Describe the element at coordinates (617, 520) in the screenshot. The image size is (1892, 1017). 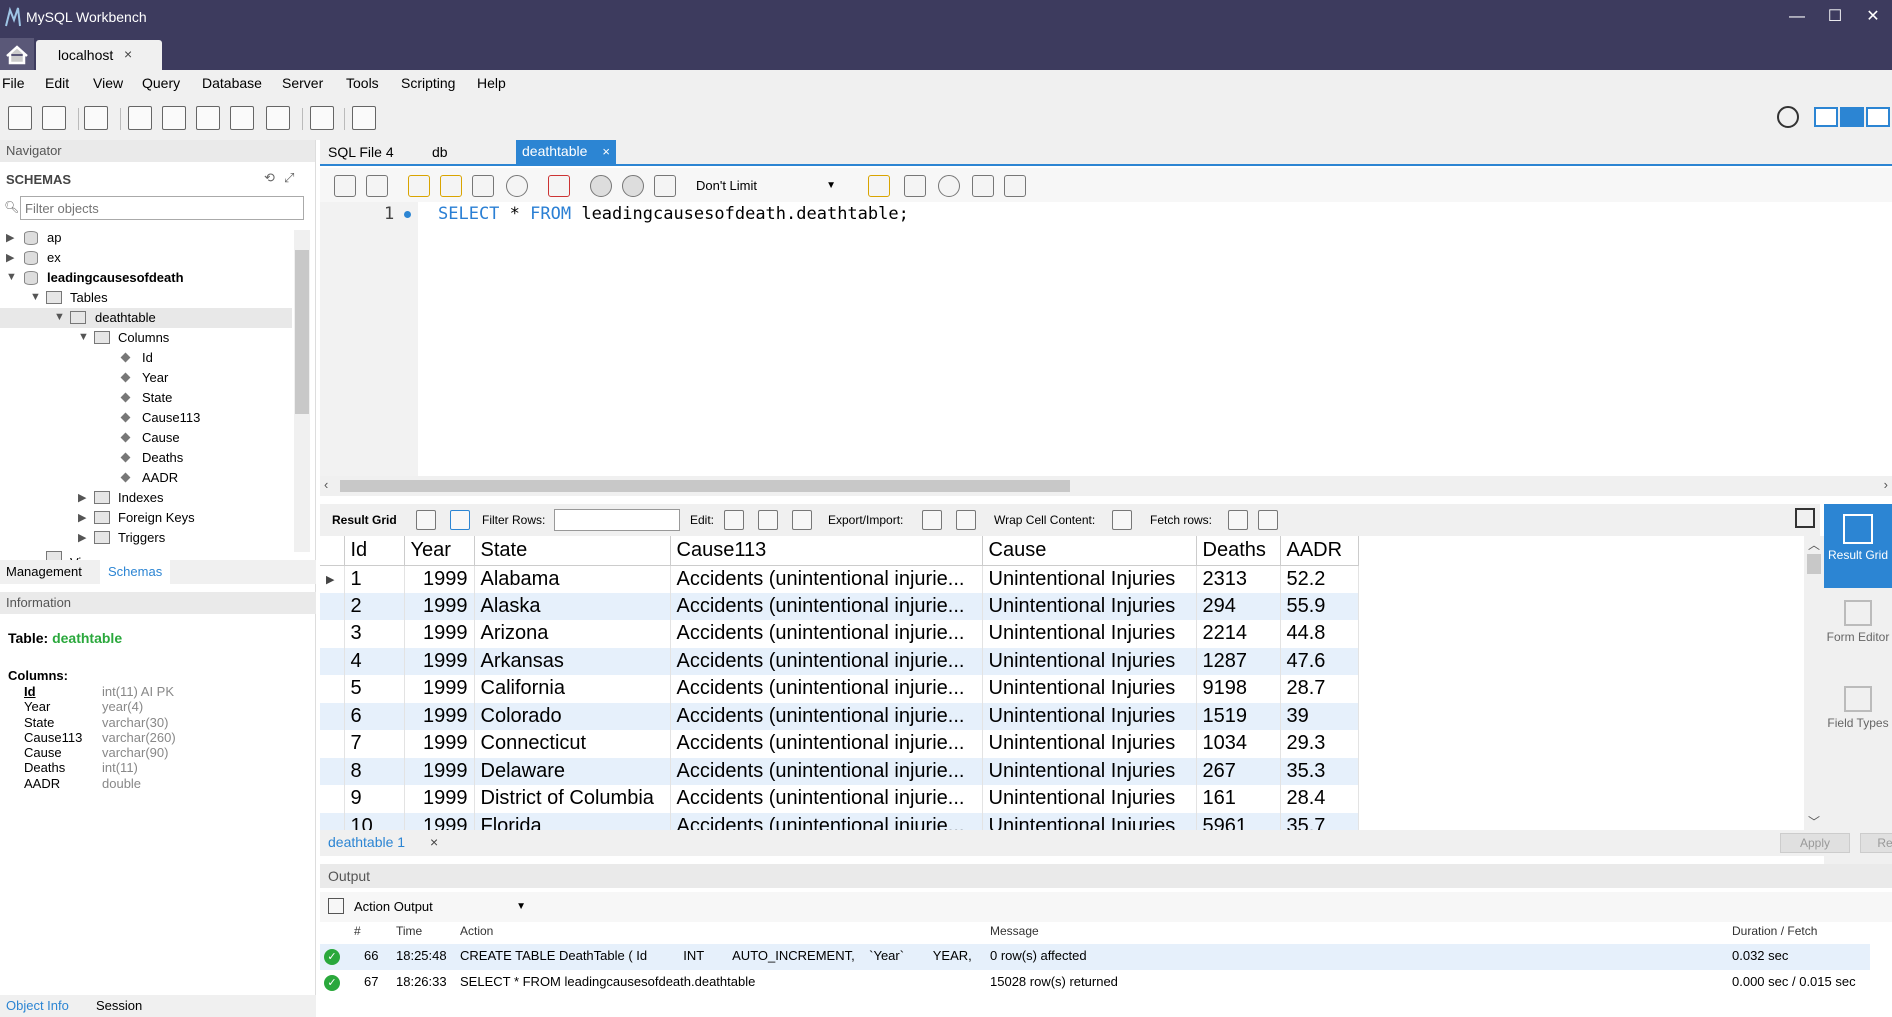
I see `filter-rows-input` at that location.